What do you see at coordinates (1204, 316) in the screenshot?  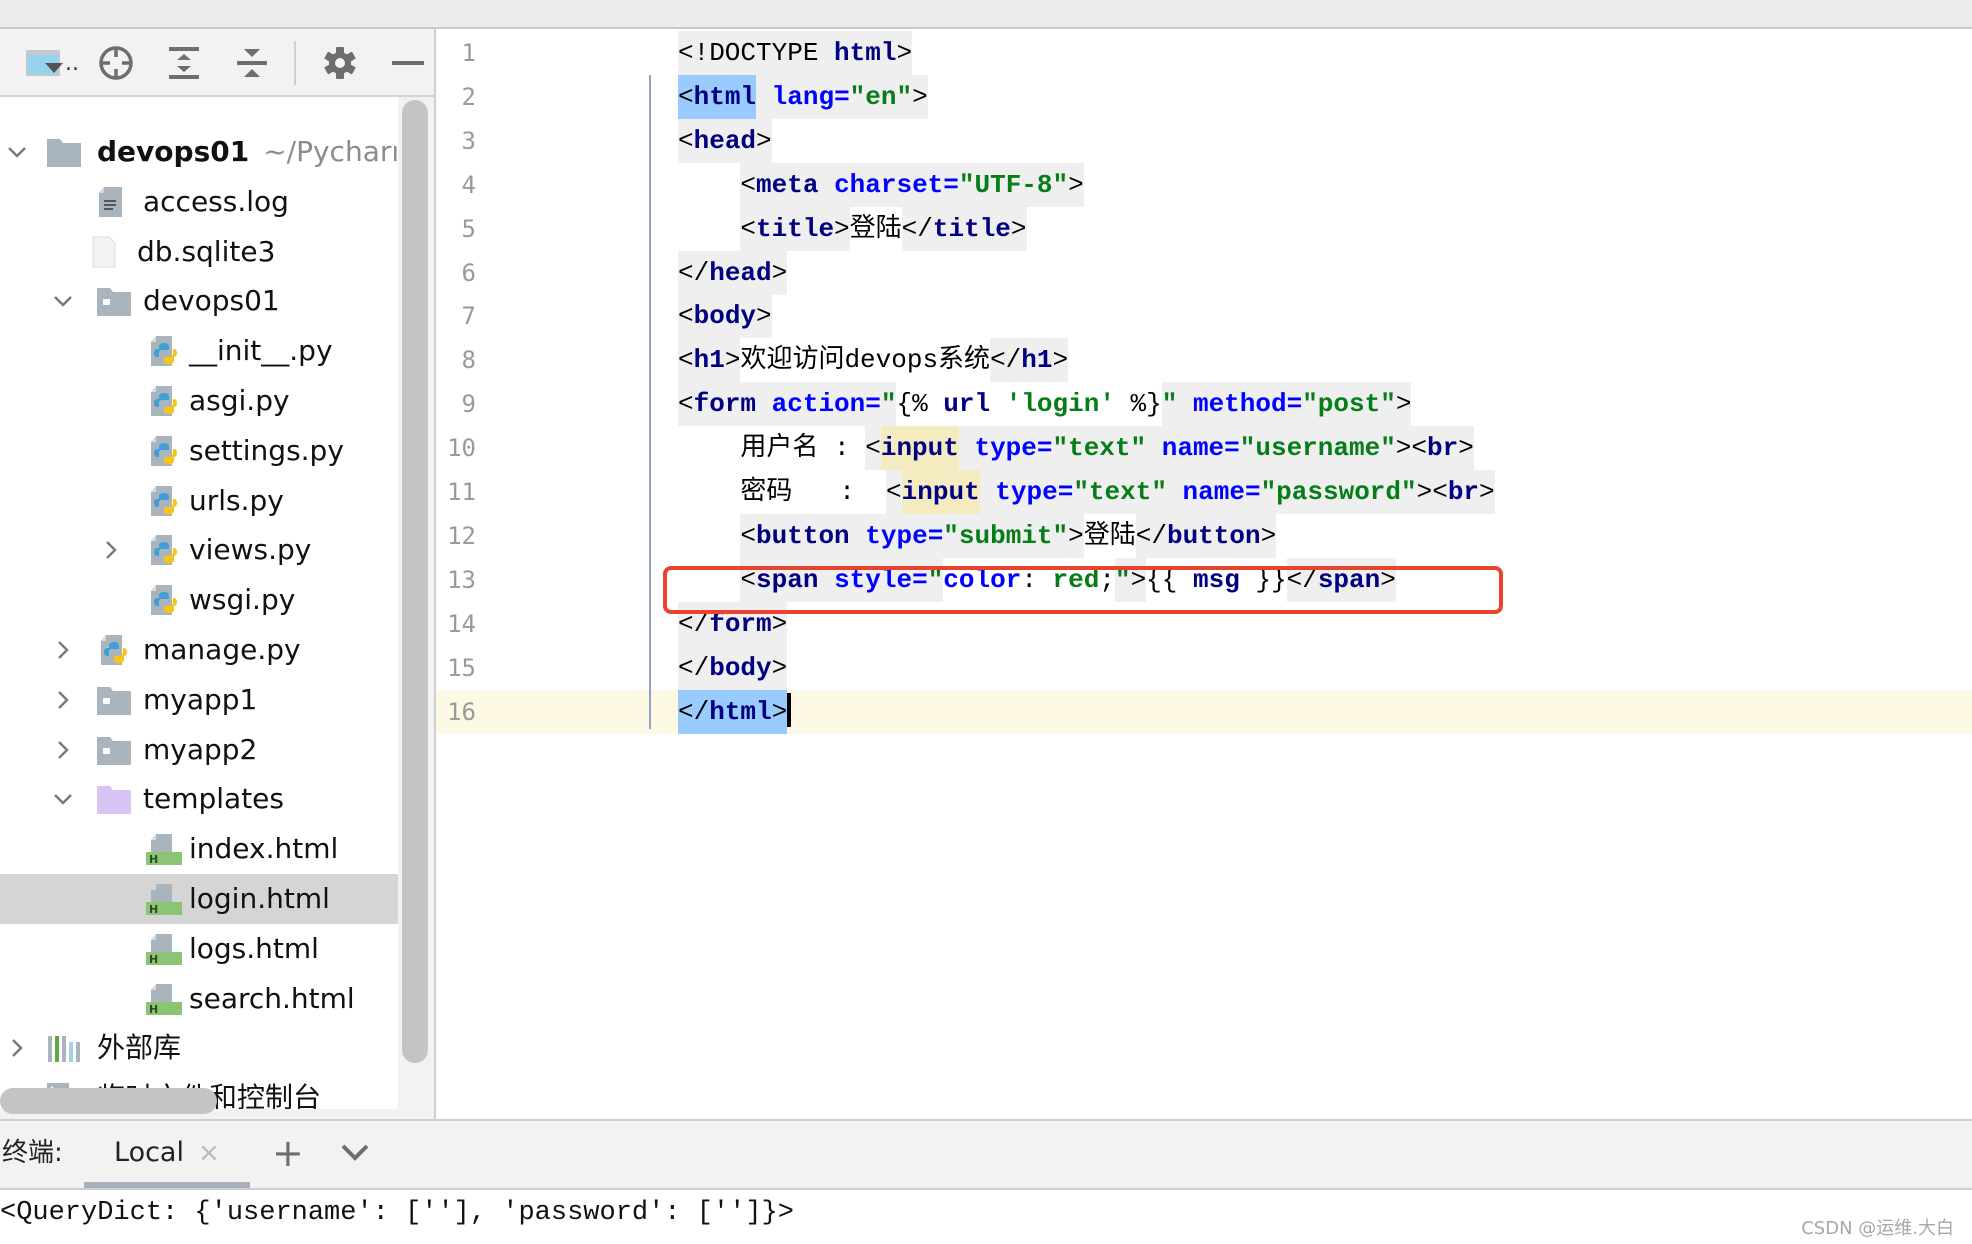 I see `code-line: 7 <body>` at bounding box center [1204, 316].